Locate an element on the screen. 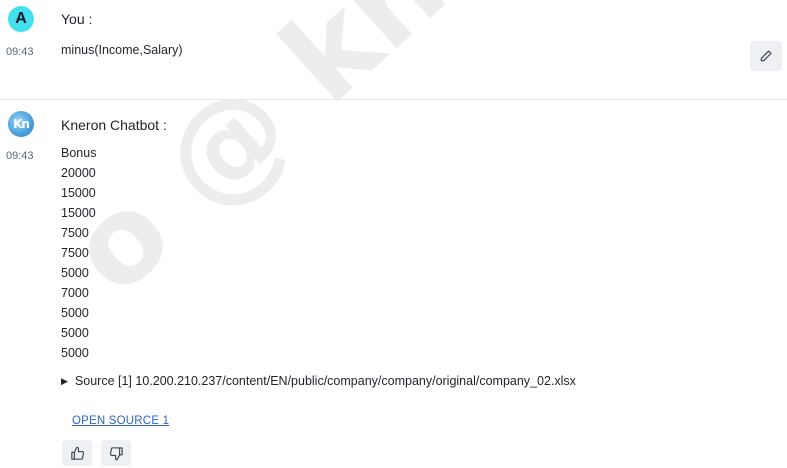 The height and width of the screenshot is (468, 787). expand-triangle-icon: ▶ is located at coordinates (64, 380).